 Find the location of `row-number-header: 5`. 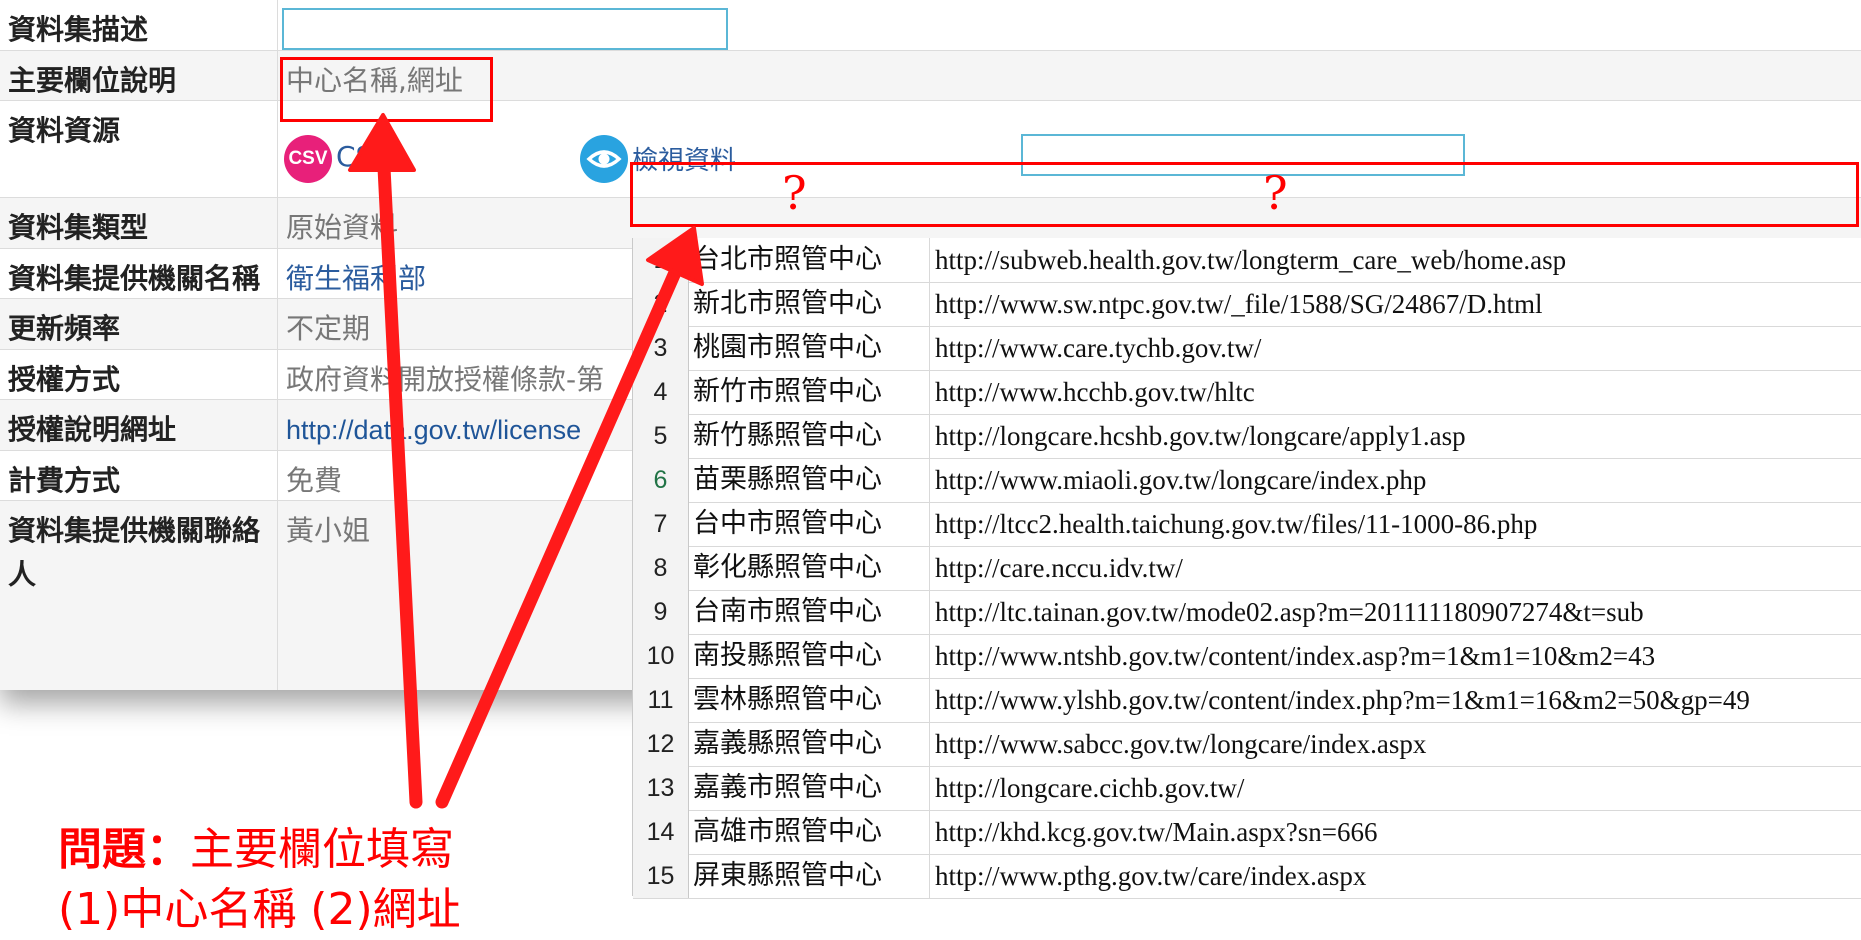

row-number-header: 5 is located at coordinates (661, 436).